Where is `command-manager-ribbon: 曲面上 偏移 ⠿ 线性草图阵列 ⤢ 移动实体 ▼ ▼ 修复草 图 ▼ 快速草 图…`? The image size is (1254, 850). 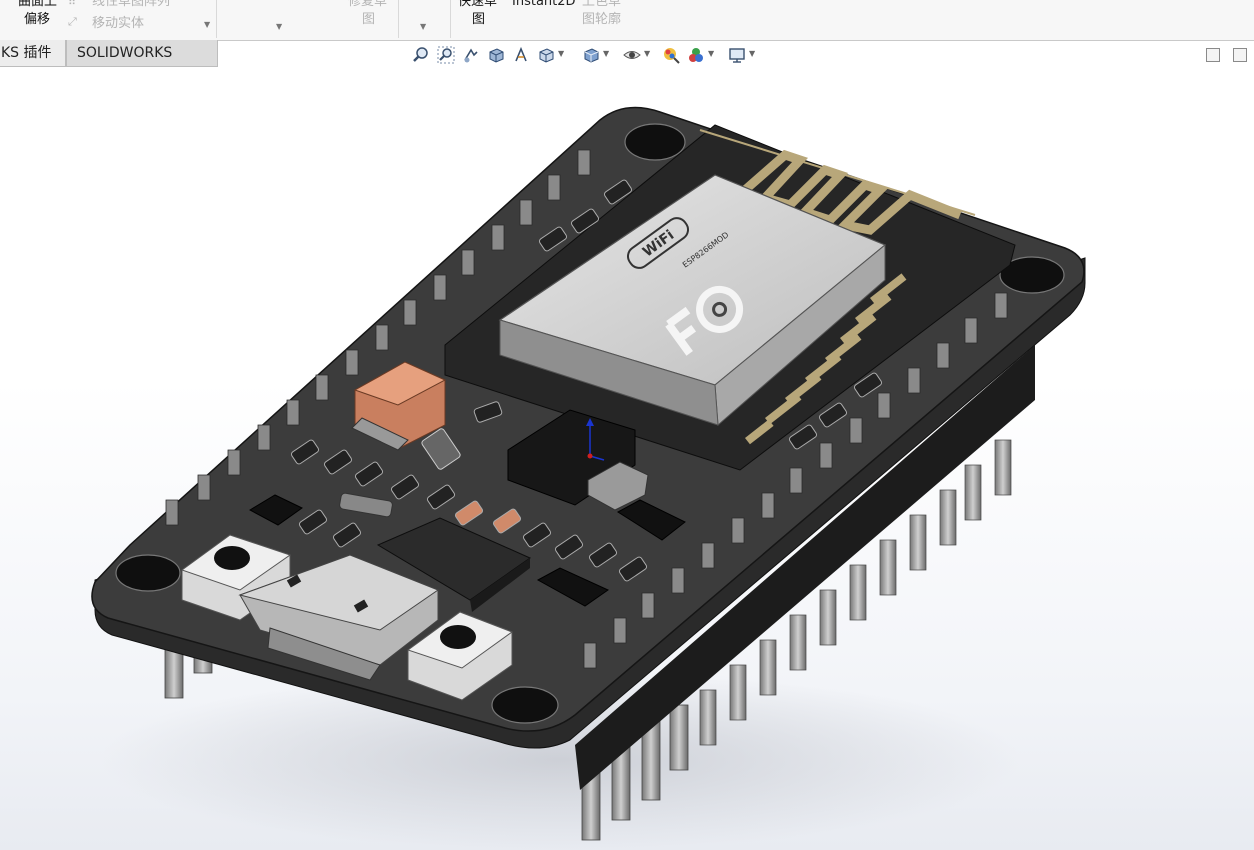
command-manager-ribbon: 曲面上 偏移 ⠿ 线性草图阵列 ⤢ 移动实体 ▼ ▼ 修复草 图 ▼ 快速草 图… is located at coordinates (627, 20).